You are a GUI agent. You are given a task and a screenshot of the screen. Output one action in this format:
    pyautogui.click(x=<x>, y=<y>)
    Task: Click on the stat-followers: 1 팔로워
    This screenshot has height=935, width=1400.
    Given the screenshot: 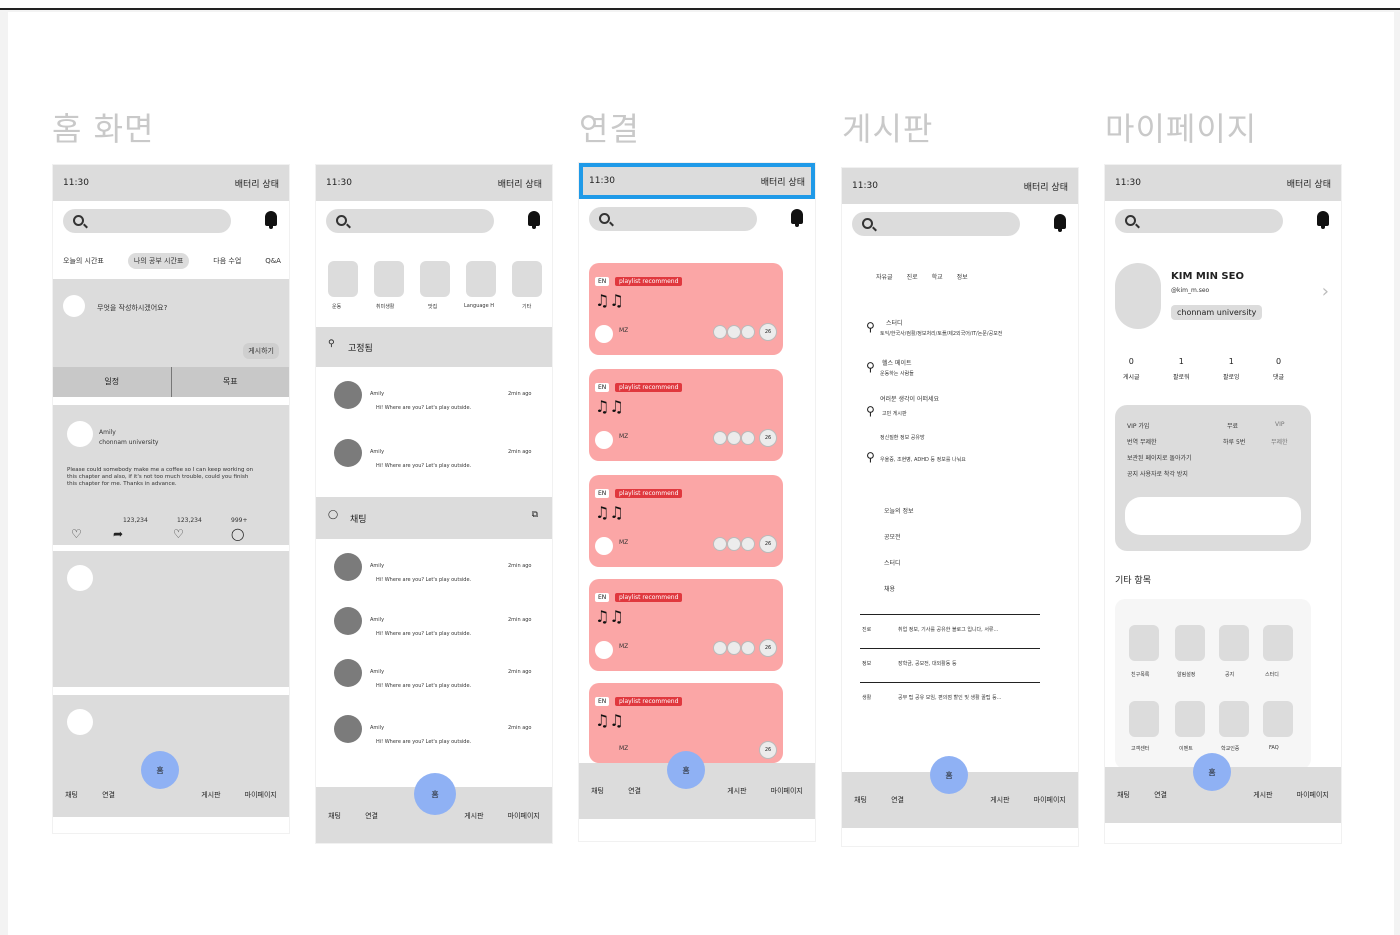 What is the action you would take?
    pyautogui.click(x=1181, y=369)
    